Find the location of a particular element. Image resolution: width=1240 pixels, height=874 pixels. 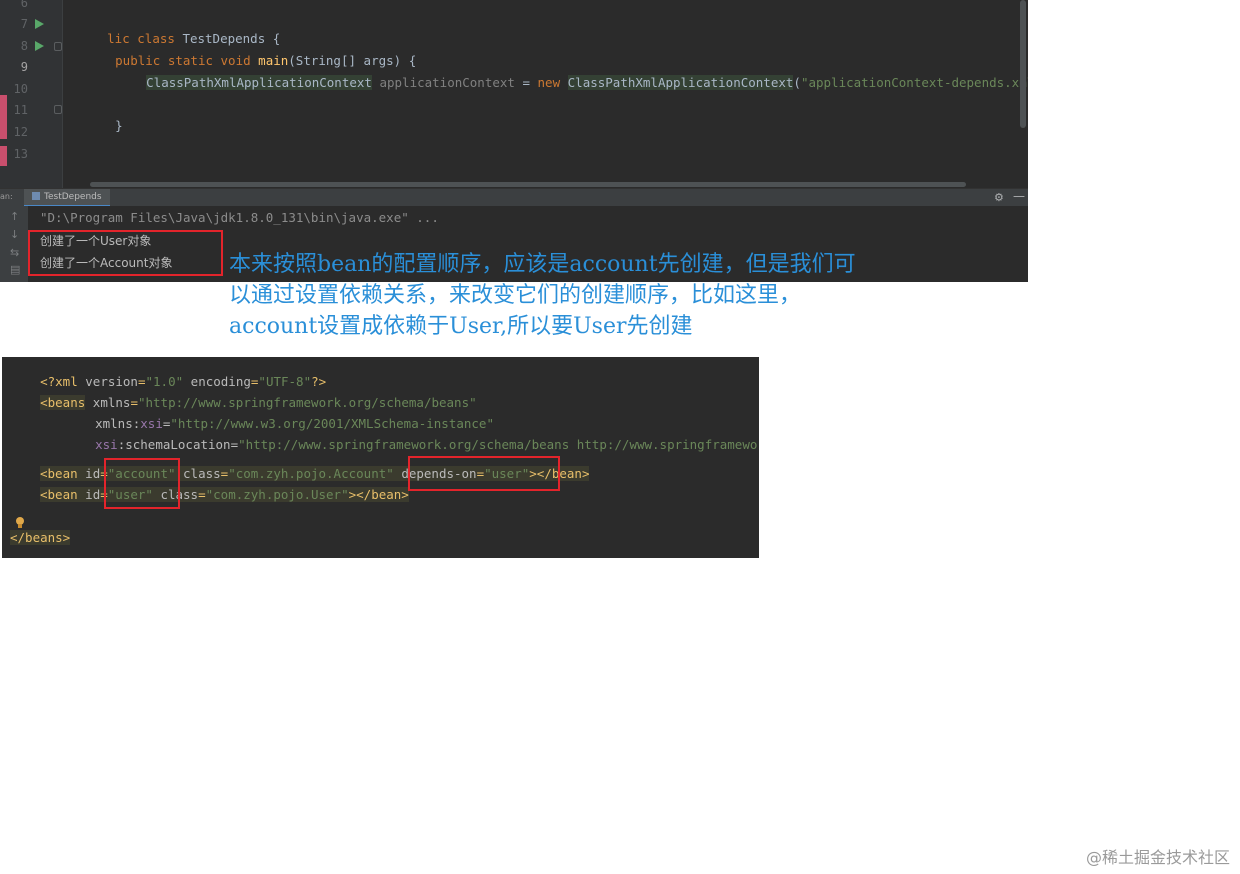

highlight-box-depends-on is located at coordinates (484, 473).